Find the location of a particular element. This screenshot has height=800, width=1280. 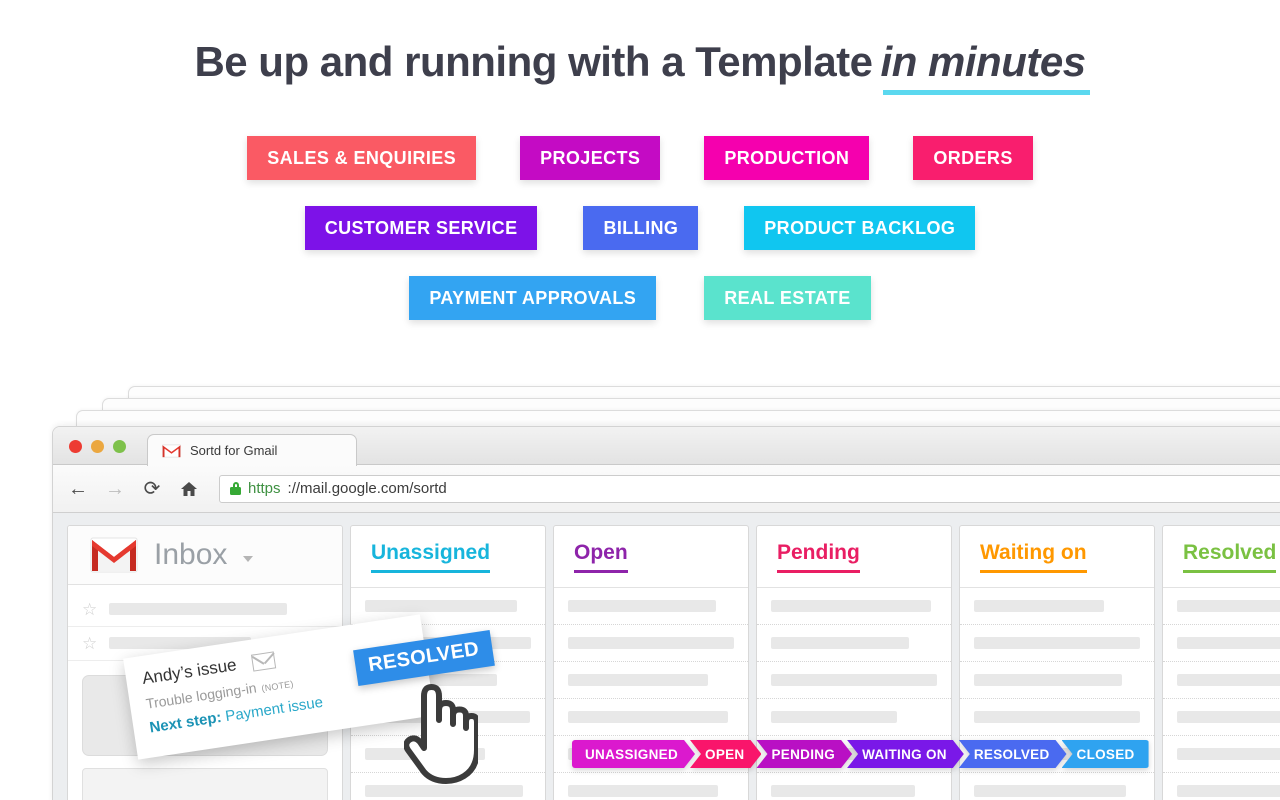

home-button is located at coordinates (189, 489).